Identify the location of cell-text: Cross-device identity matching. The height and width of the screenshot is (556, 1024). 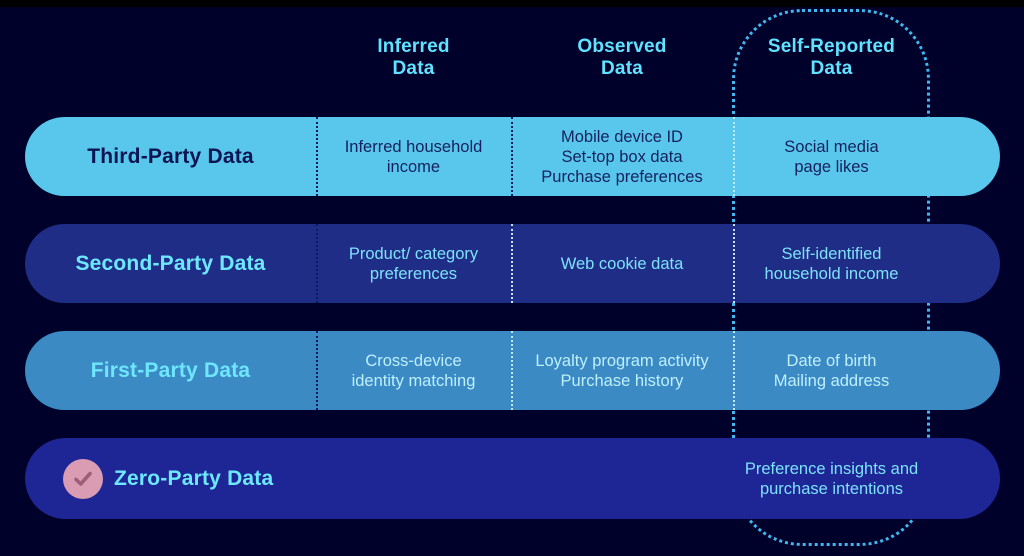
(413, 370).